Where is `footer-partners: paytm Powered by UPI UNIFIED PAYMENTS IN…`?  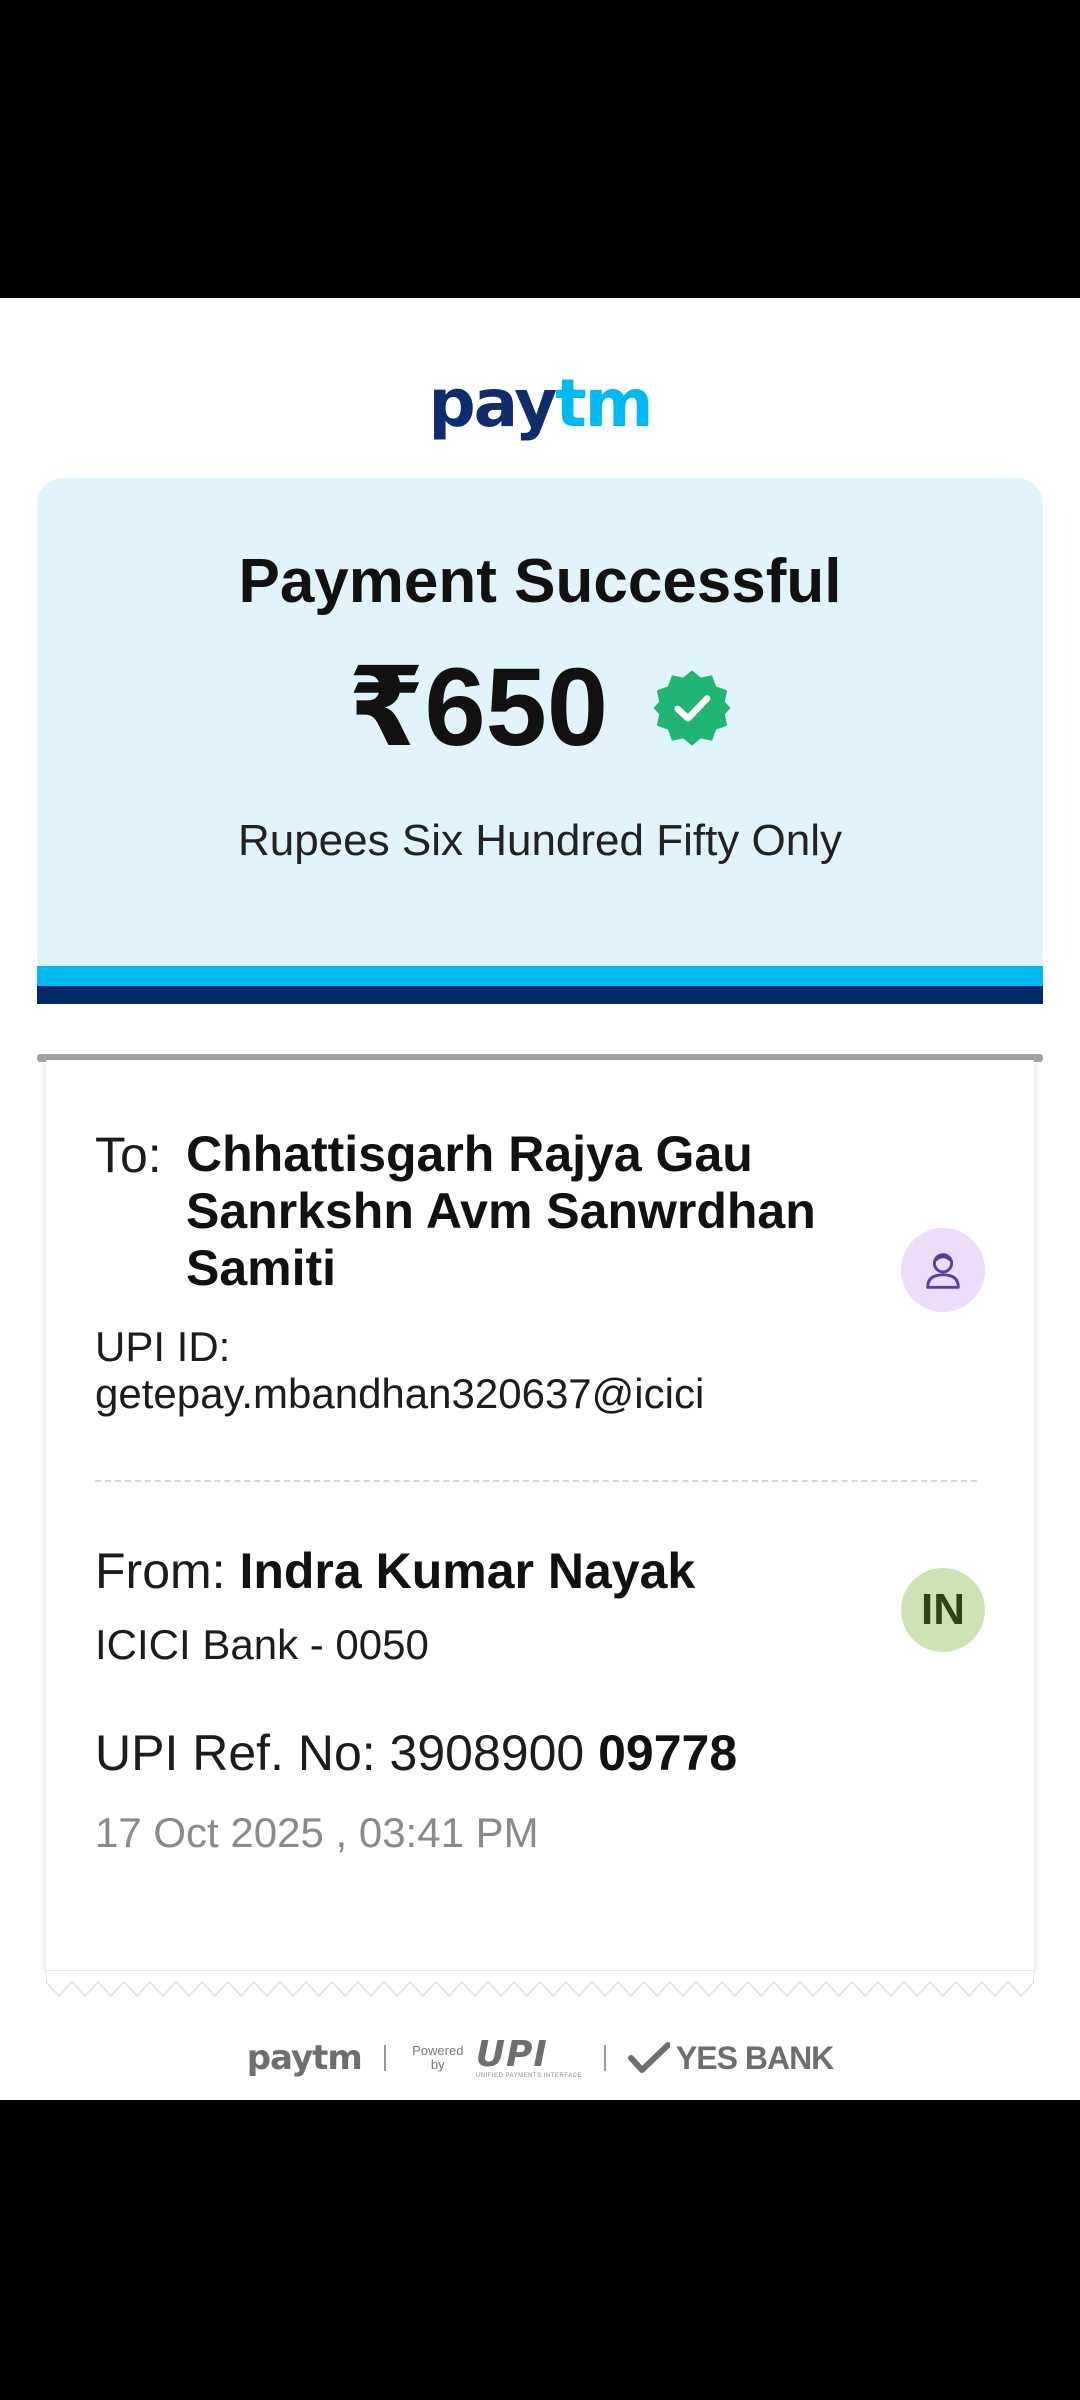 footer-partners: paytm Powered by UPI UNIFIED PAYMENTS IN… is located at coordinates (540, 2058).